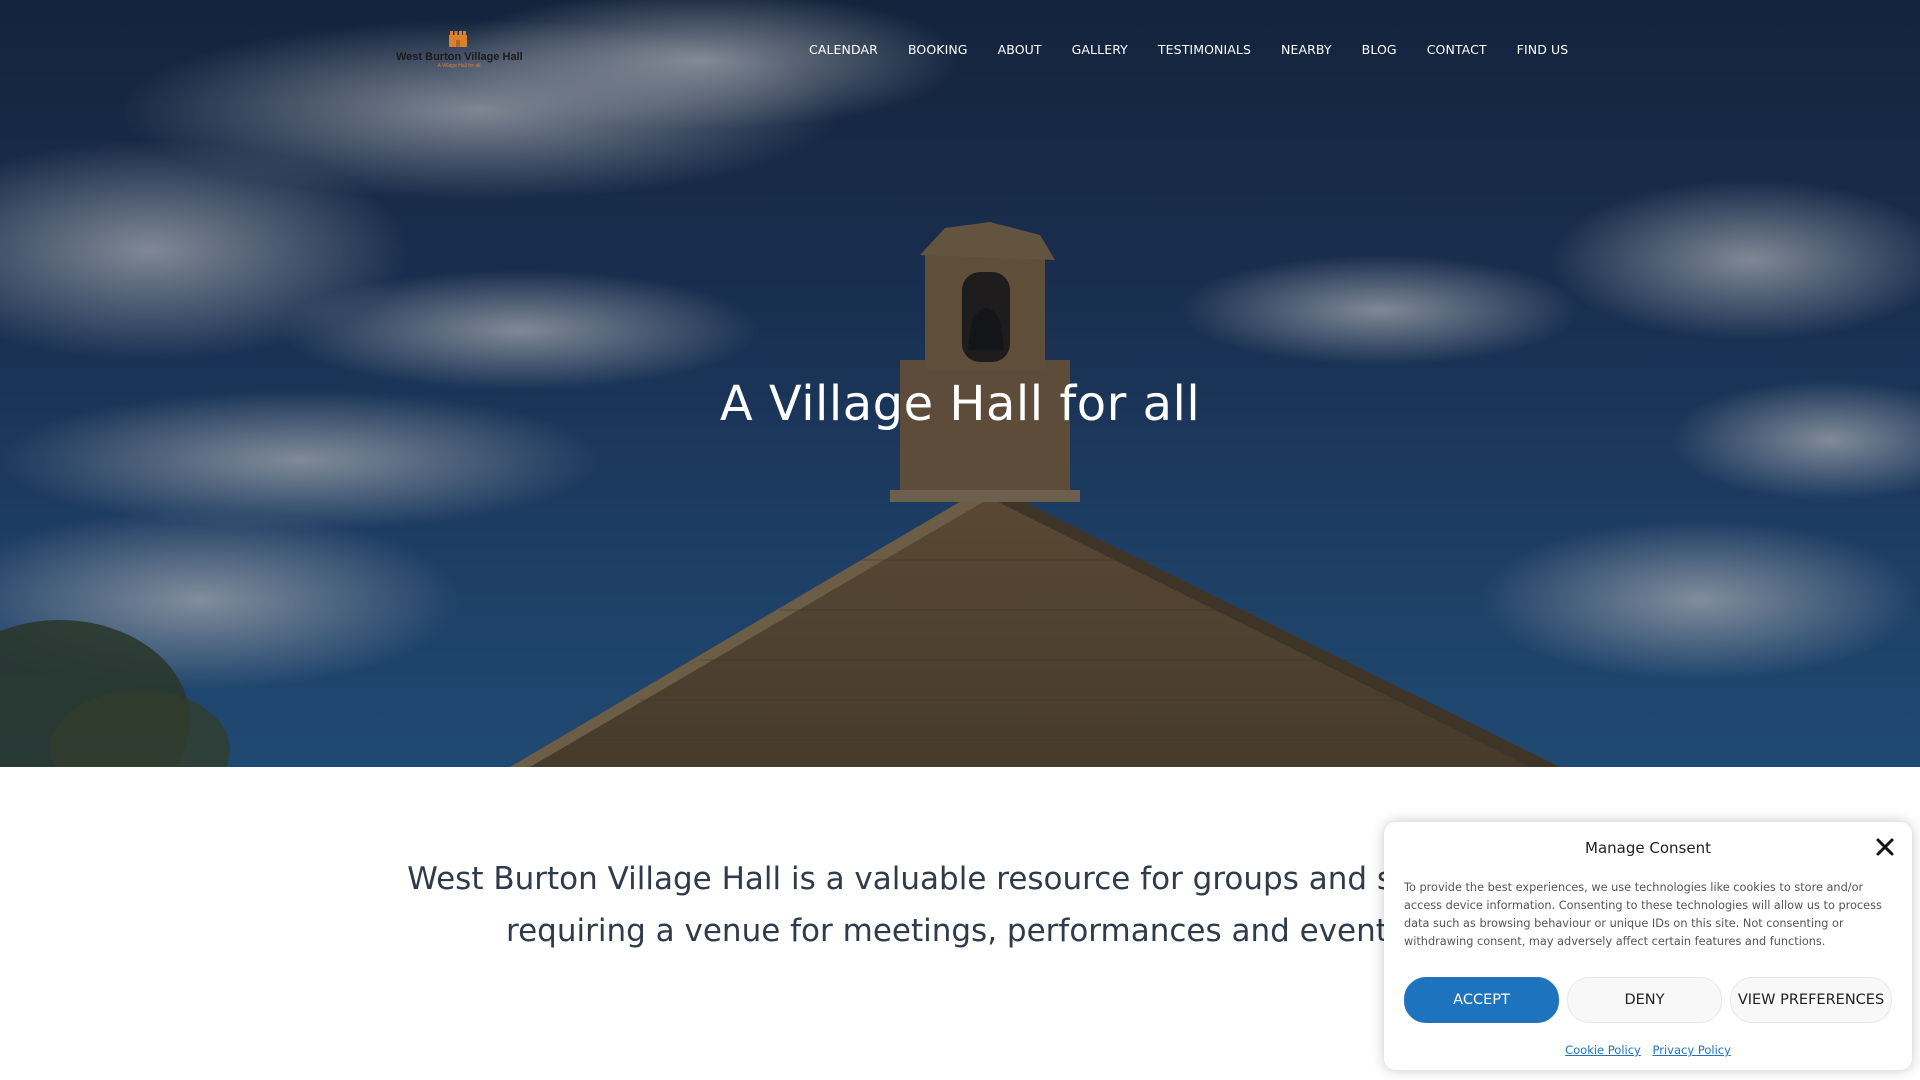  I want to click on nav-find-us: FIND US, so click(1543, 49).